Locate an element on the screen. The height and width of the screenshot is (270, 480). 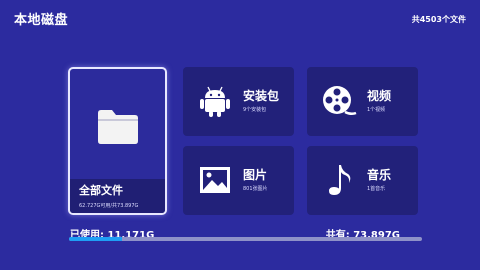
video-count: 1个视频 is located at coordinates (376, 110).